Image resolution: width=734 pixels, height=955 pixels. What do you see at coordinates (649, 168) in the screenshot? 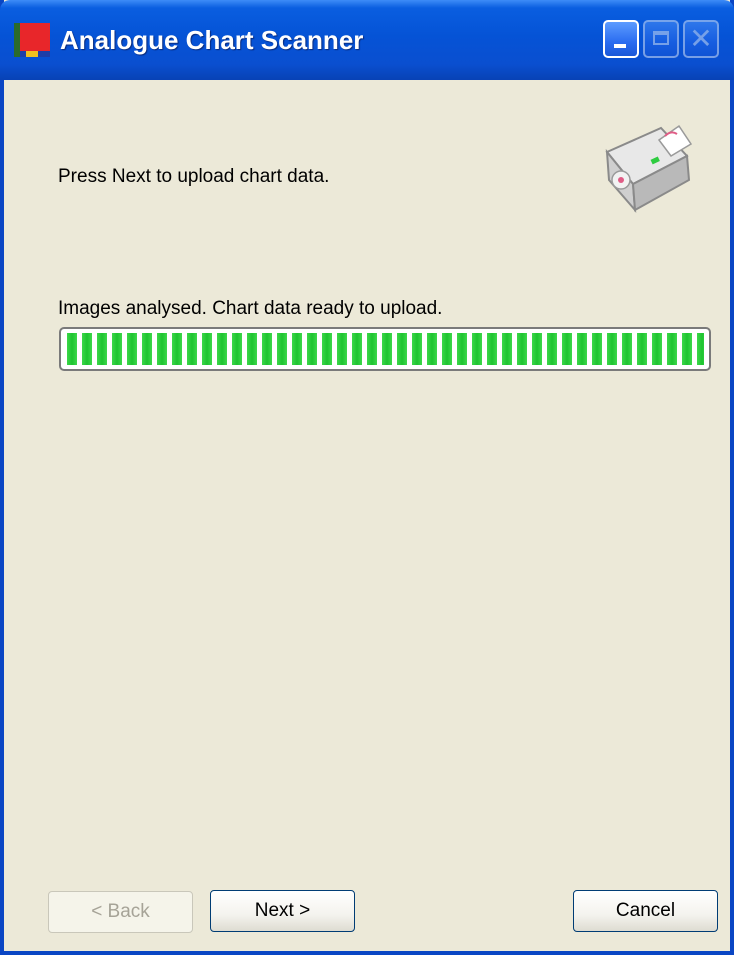
I see `scanner-icon` at bounding box center [649, 168].